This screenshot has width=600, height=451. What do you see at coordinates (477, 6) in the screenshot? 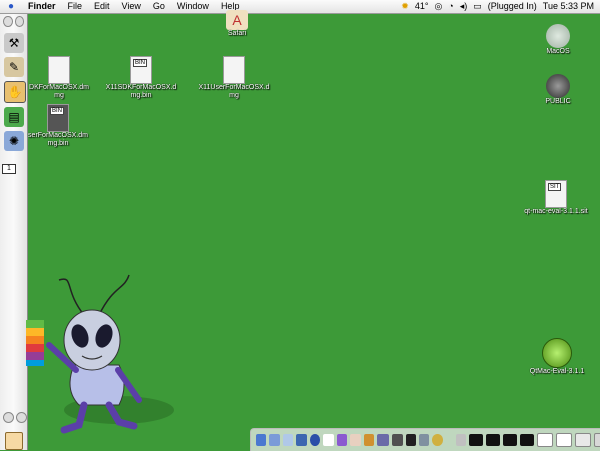
I see `battery-icon: ▭` at bounding box center [477, 6].